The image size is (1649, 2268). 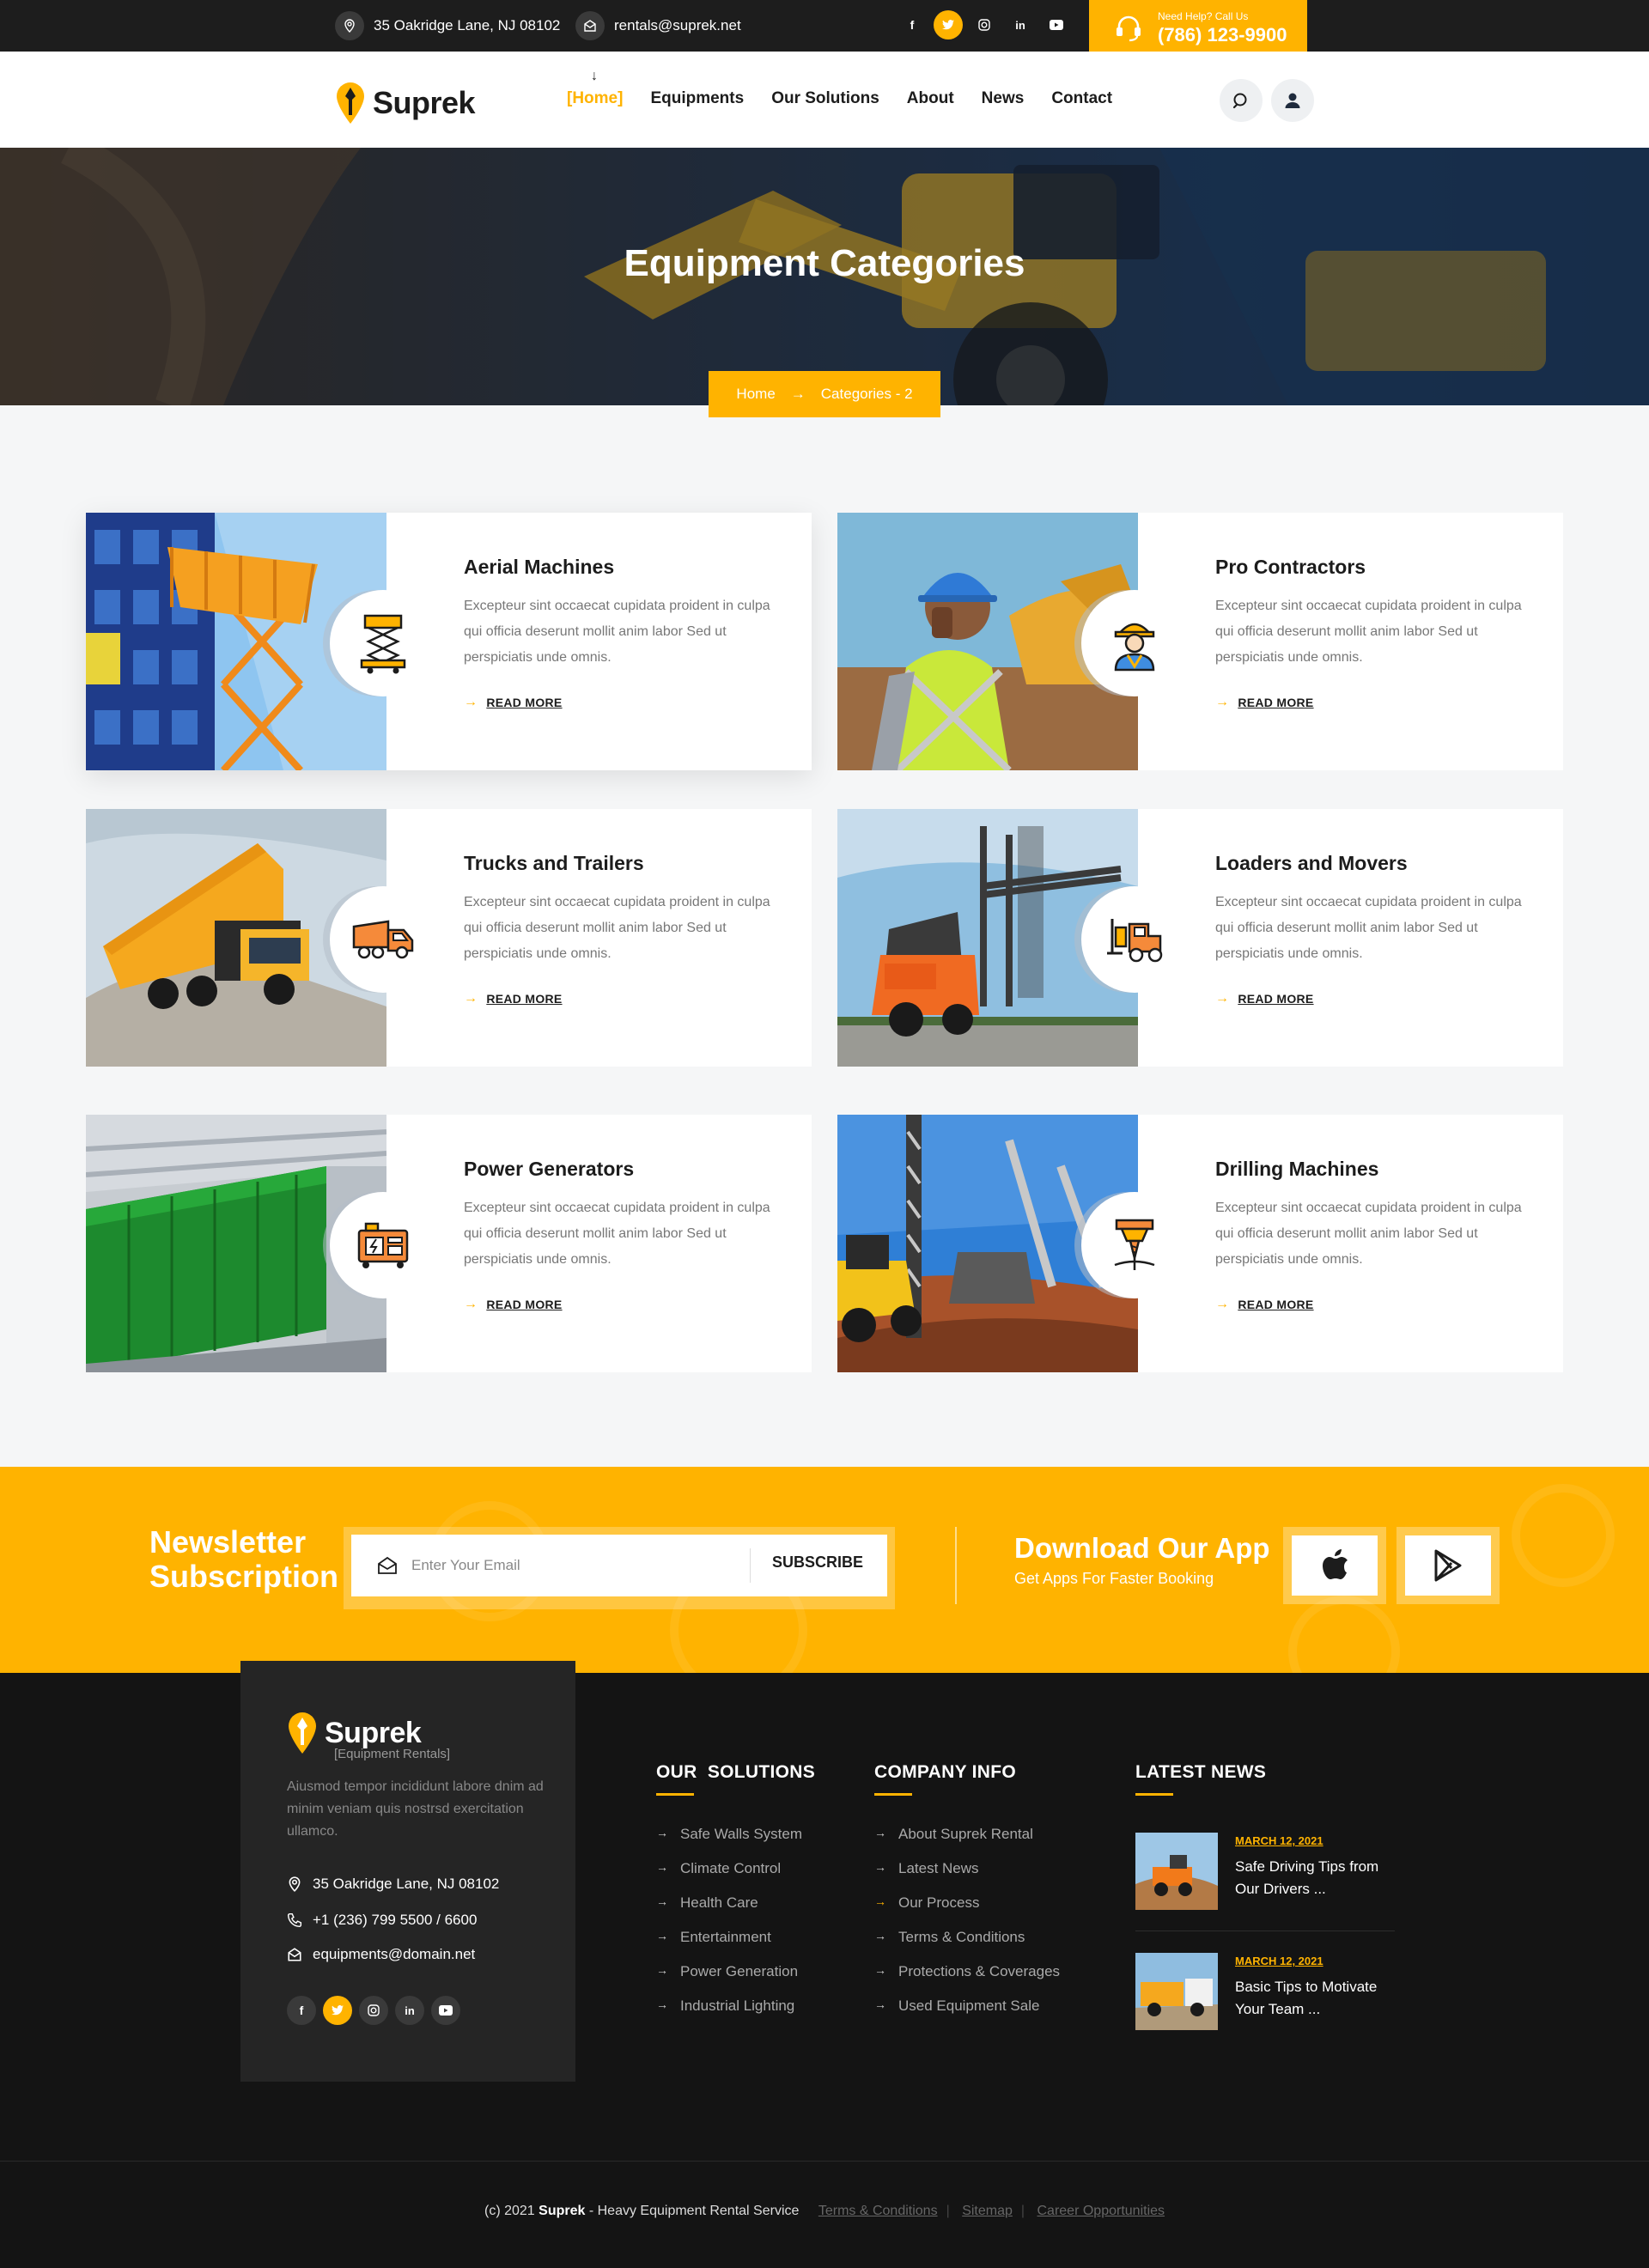 What do you see at coordinates (729, 2014) in the screenshot?
I see `footer-link: → Industrial Lighting` at bounding box center [729, 2014].